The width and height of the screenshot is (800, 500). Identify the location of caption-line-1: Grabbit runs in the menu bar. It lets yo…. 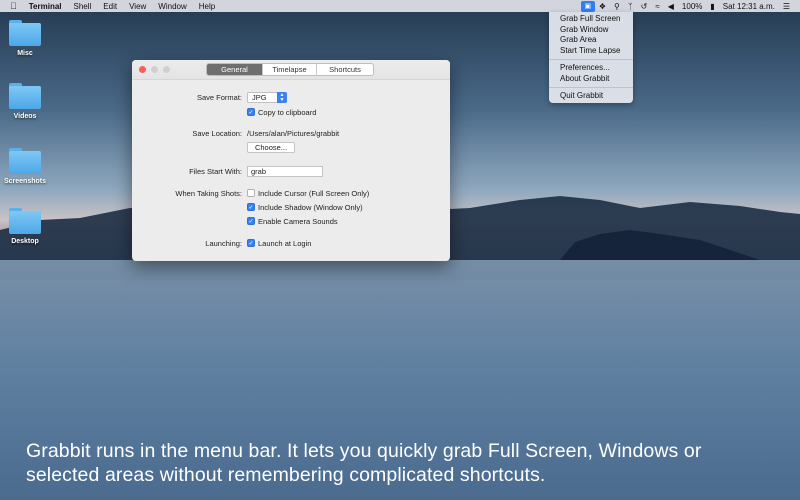
(364, 451).